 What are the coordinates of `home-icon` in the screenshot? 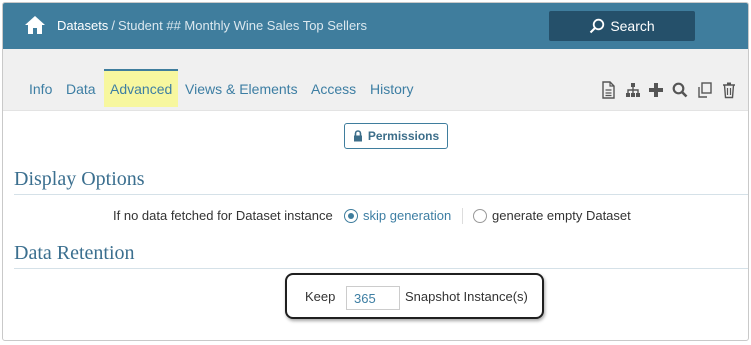 It's located at (35, 25).